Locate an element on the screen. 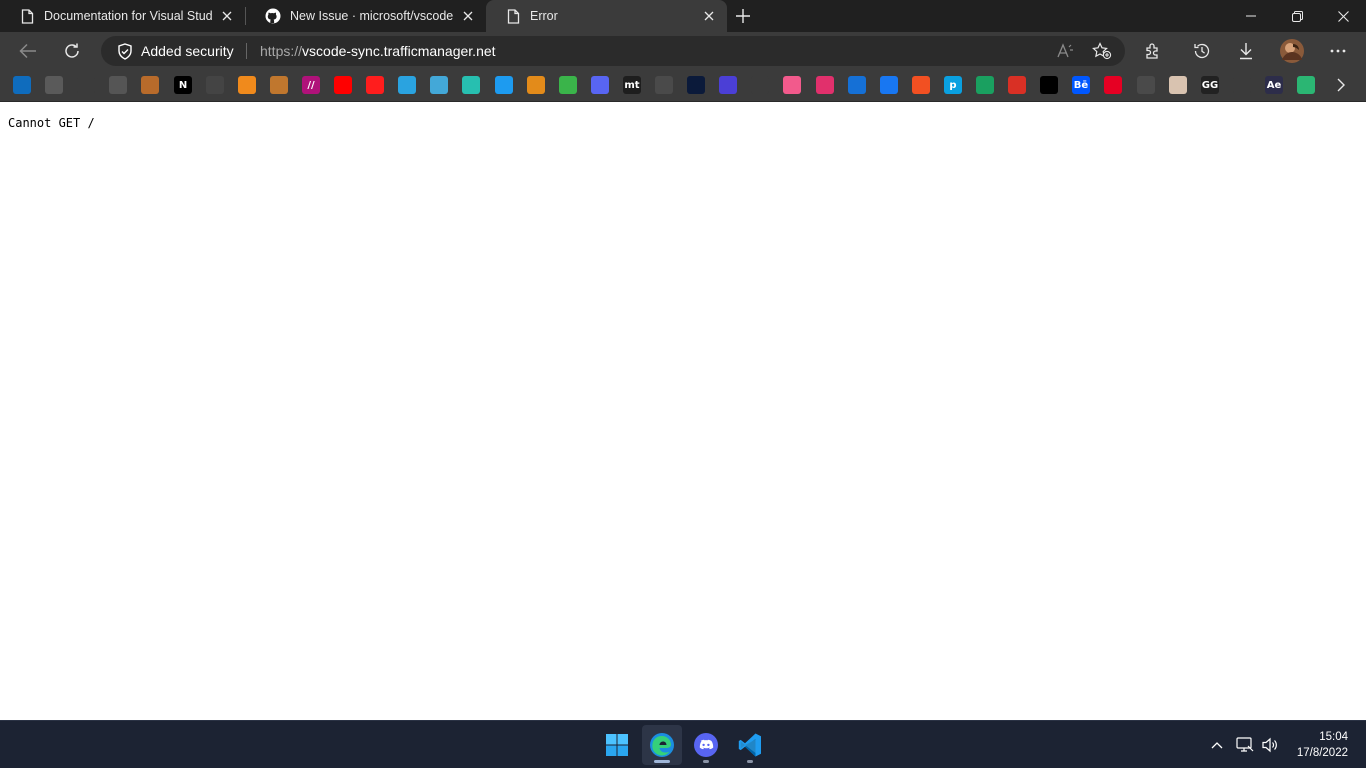 Image resolution: width=1366 pixels, height=768 pixels. refresh-button is located at coordinates (72, 51).